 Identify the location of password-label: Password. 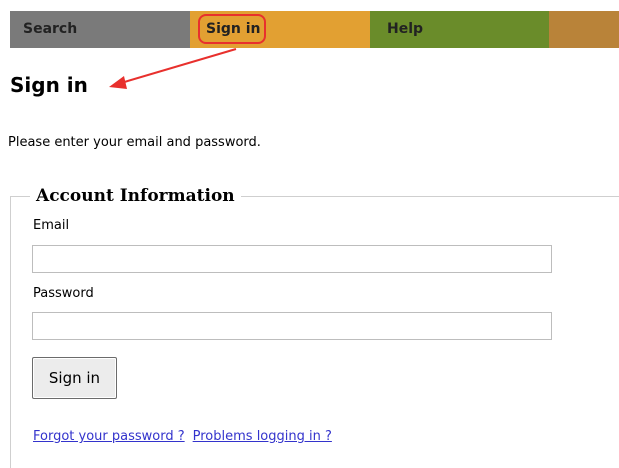
(63, 293).